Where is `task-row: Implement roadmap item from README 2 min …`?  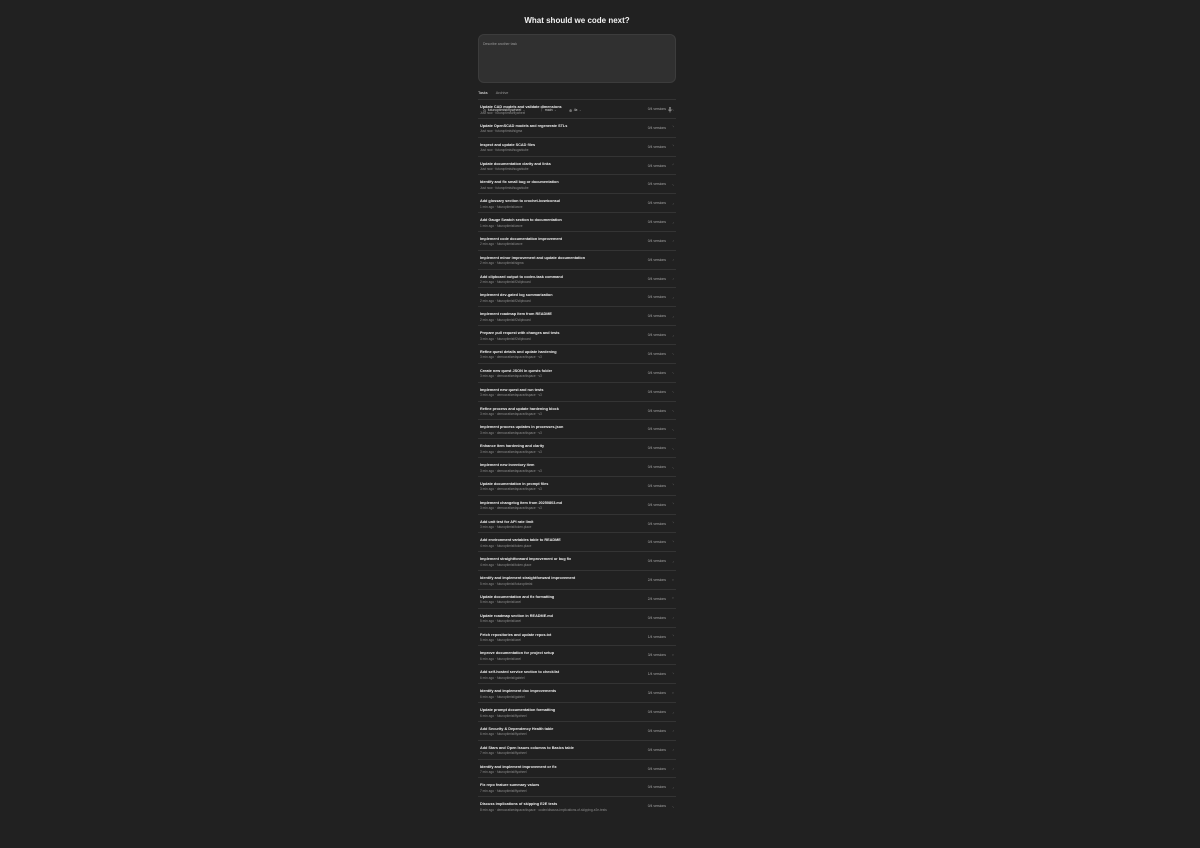
task-row: Implement roadmap item from README 2 min … is located at coordinates (577, 315).